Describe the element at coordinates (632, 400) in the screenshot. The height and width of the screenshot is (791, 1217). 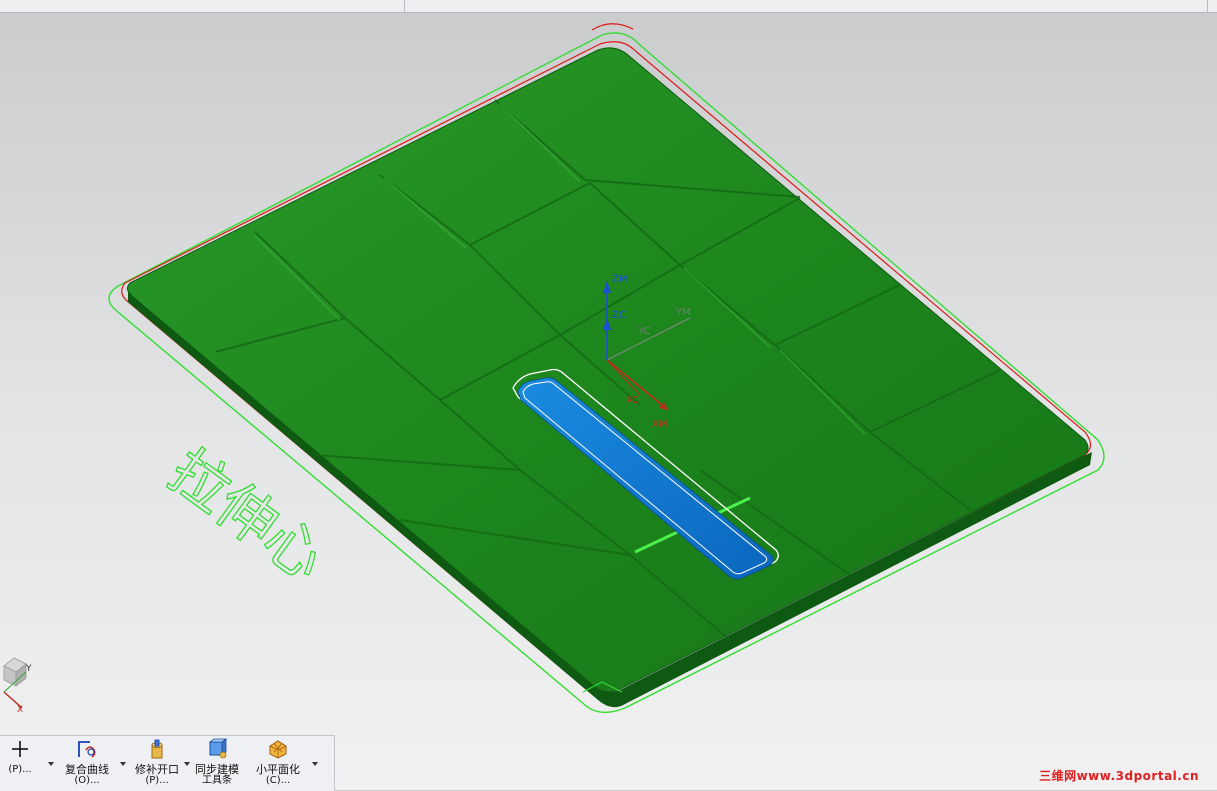
I see `xc-label: XC` at that location.